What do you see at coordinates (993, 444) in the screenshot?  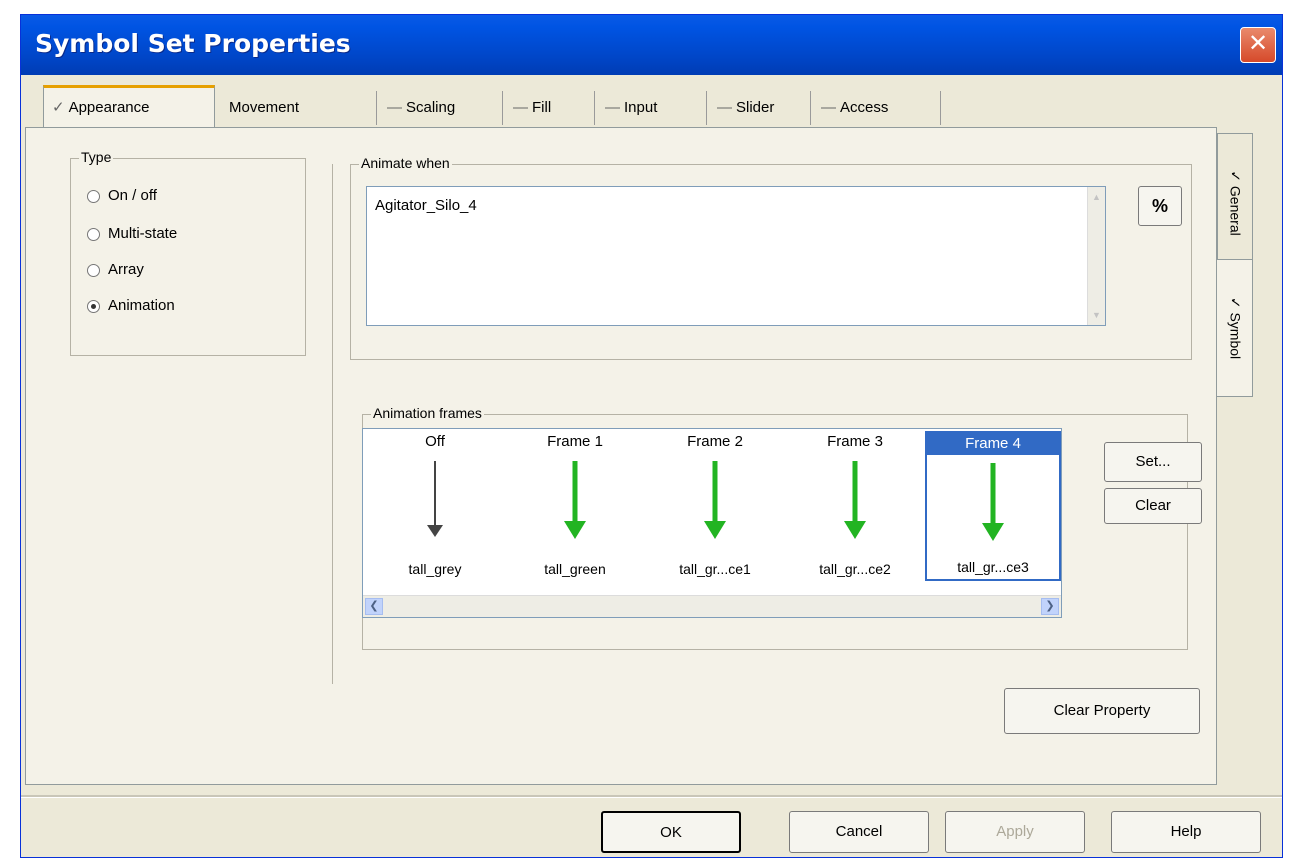 I see `frame-title: Frame 4` at bounding box center [993, 444].